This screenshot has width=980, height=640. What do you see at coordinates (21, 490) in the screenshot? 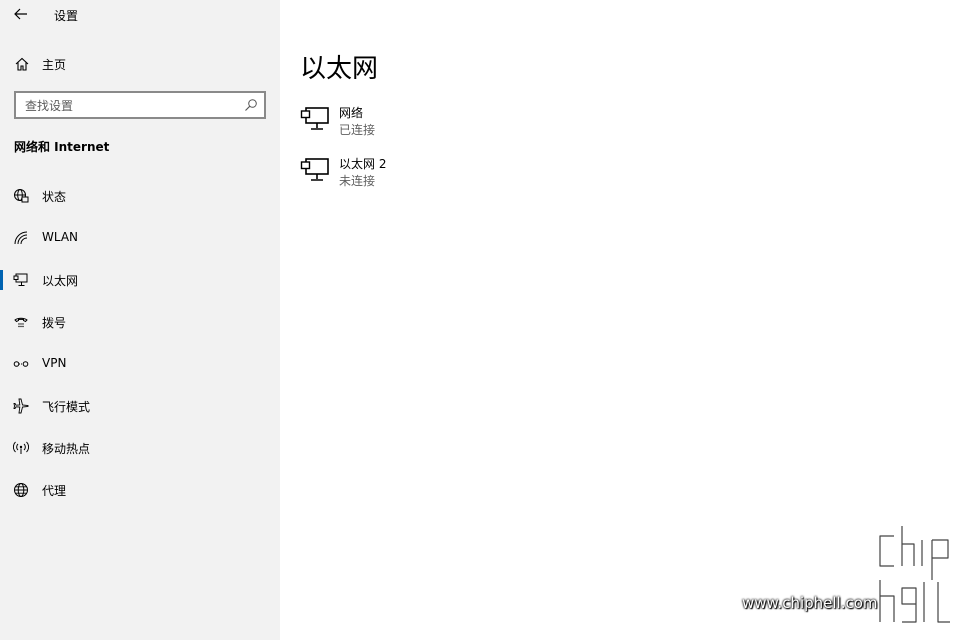
I see `globe-icon` at bounding box center [21, 490].